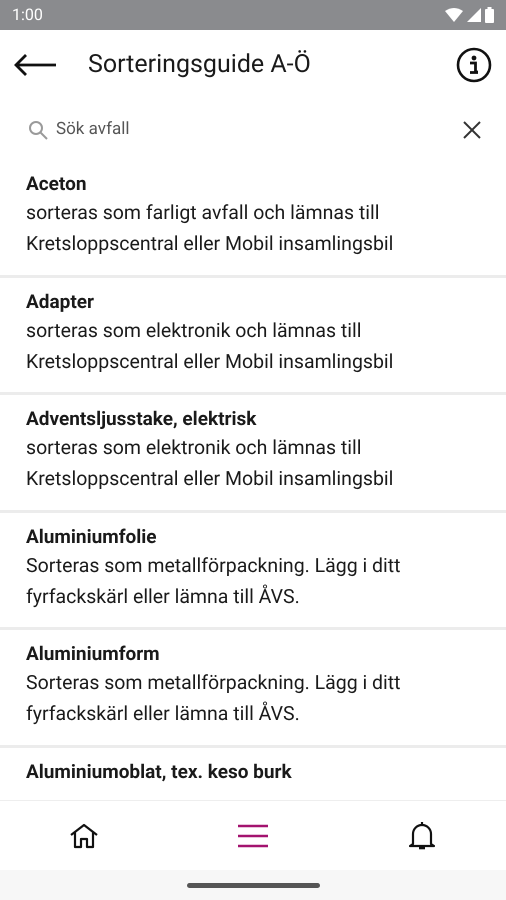 This screenshot has height=900, width=506. I want to click on signal-icon, so click(474, 15).